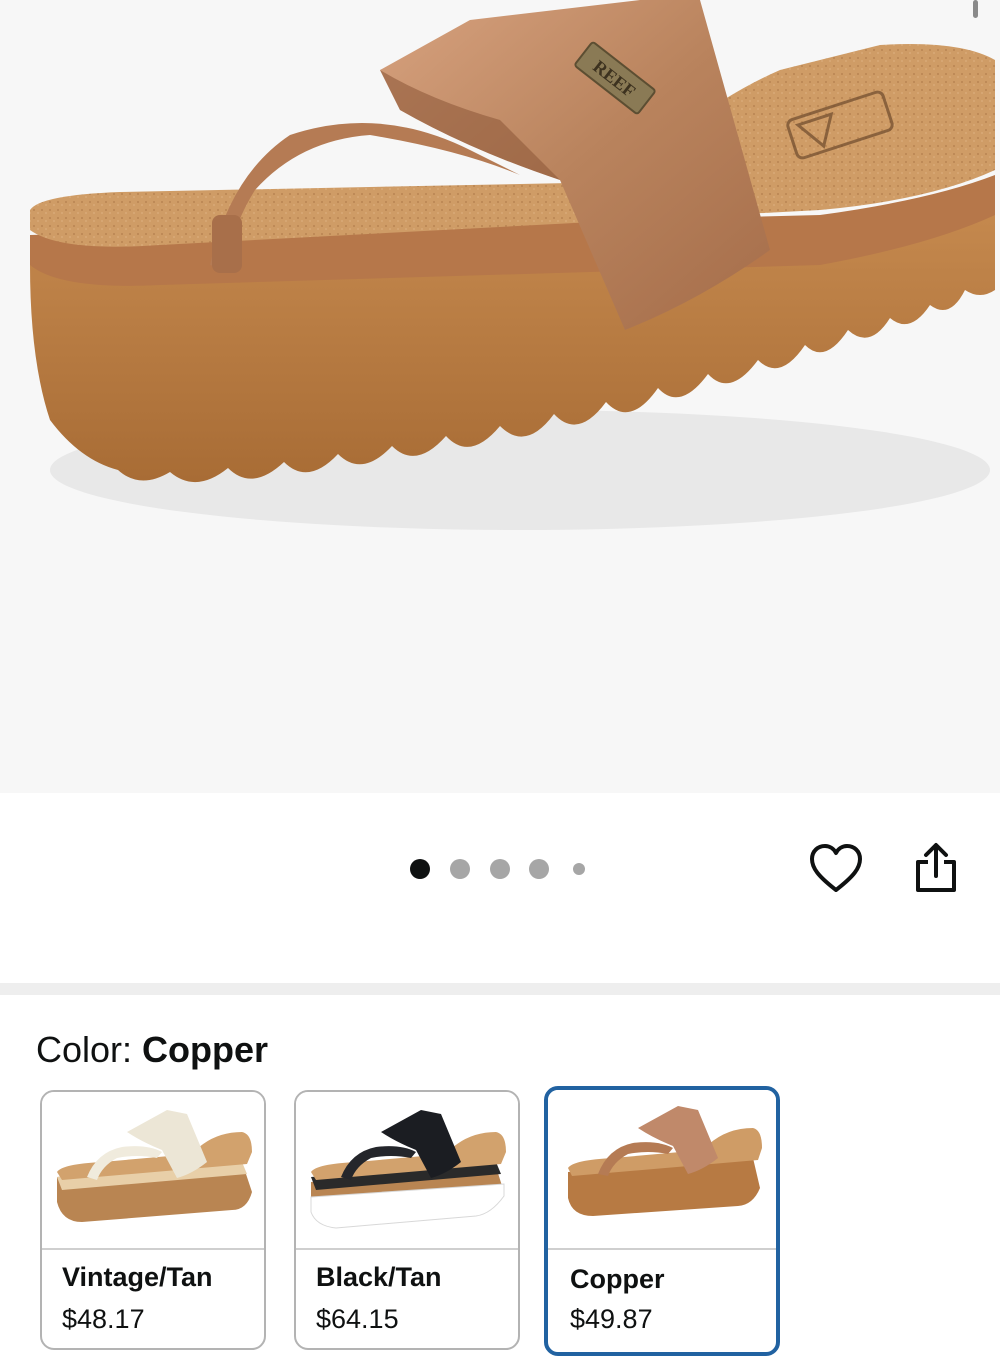 The height and width of the screenshot is (1356, 1000). Describe the element at coordinates (137, 1277) in the screenshot. I see `swatch-name: Vintage/Tan` at that location.